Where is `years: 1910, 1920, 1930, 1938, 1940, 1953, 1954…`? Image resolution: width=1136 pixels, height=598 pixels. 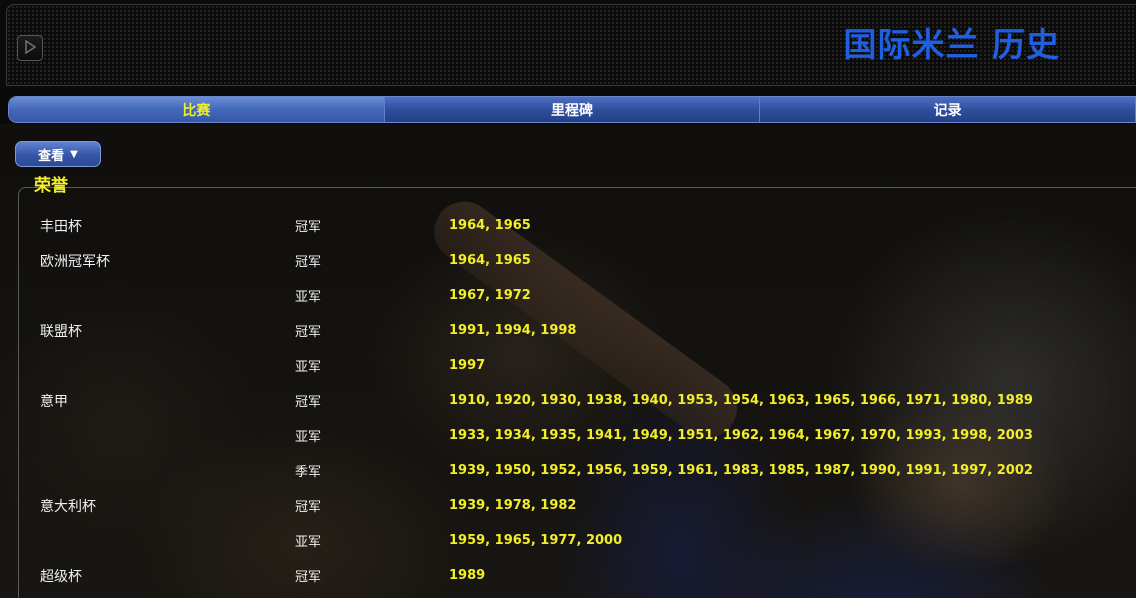
years: 1910, 1920, 1930, 1938, 1940, 1953, 1954… is located at coordinates (741, 400).